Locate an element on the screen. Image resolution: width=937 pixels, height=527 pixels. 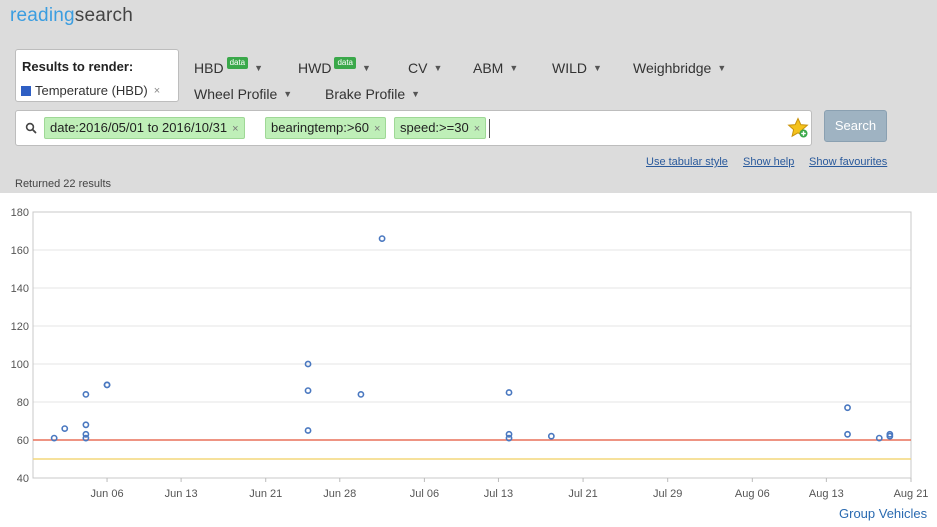
y-tick-label: 160 is located at coordinates (20, 251).